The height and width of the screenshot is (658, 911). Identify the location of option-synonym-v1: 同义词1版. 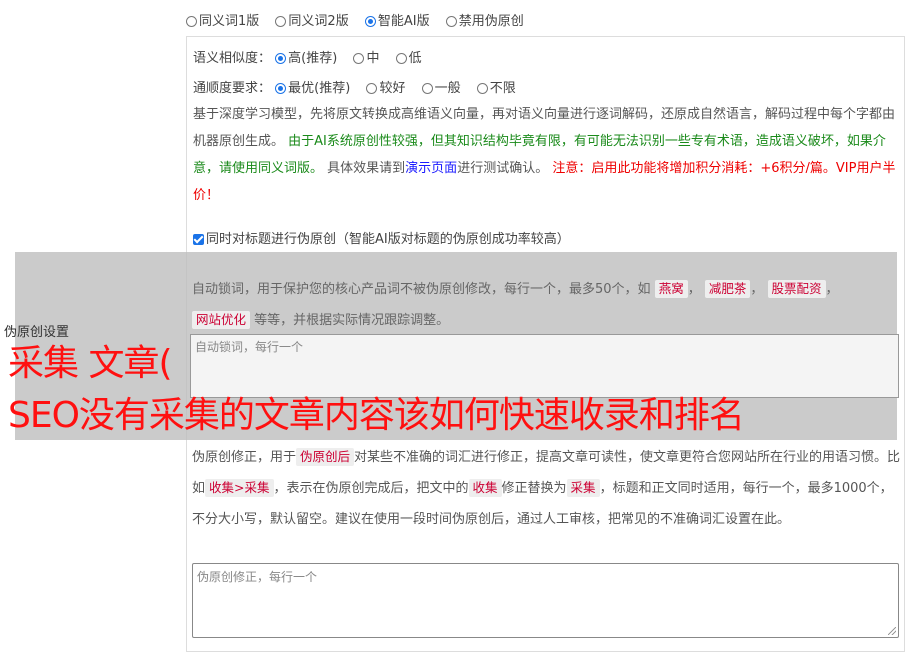
(222, 19).